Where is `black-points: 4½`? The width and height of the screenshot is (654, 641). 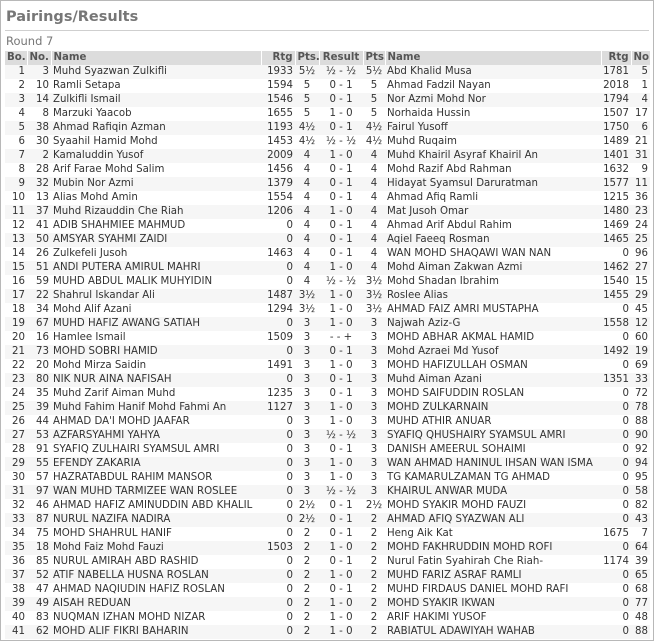 black-points: 4½ is located at coordinates (374, 142).